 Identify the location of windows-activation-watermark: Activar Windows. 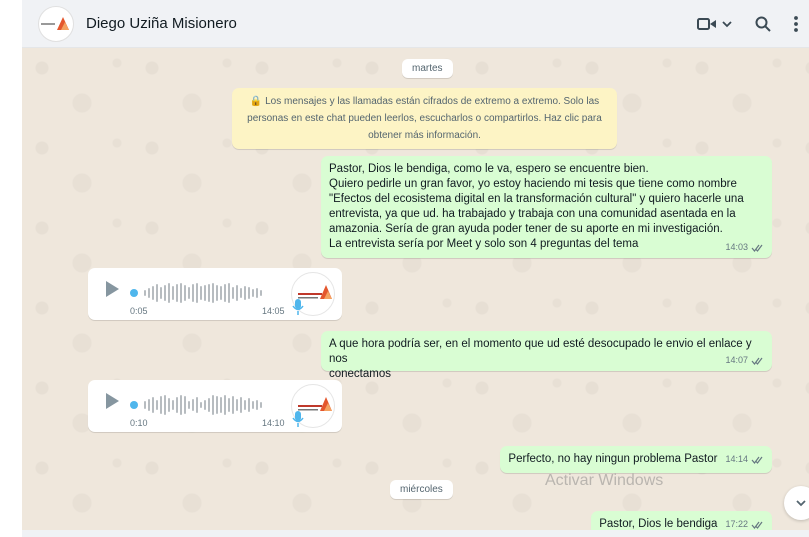
(604, 480).